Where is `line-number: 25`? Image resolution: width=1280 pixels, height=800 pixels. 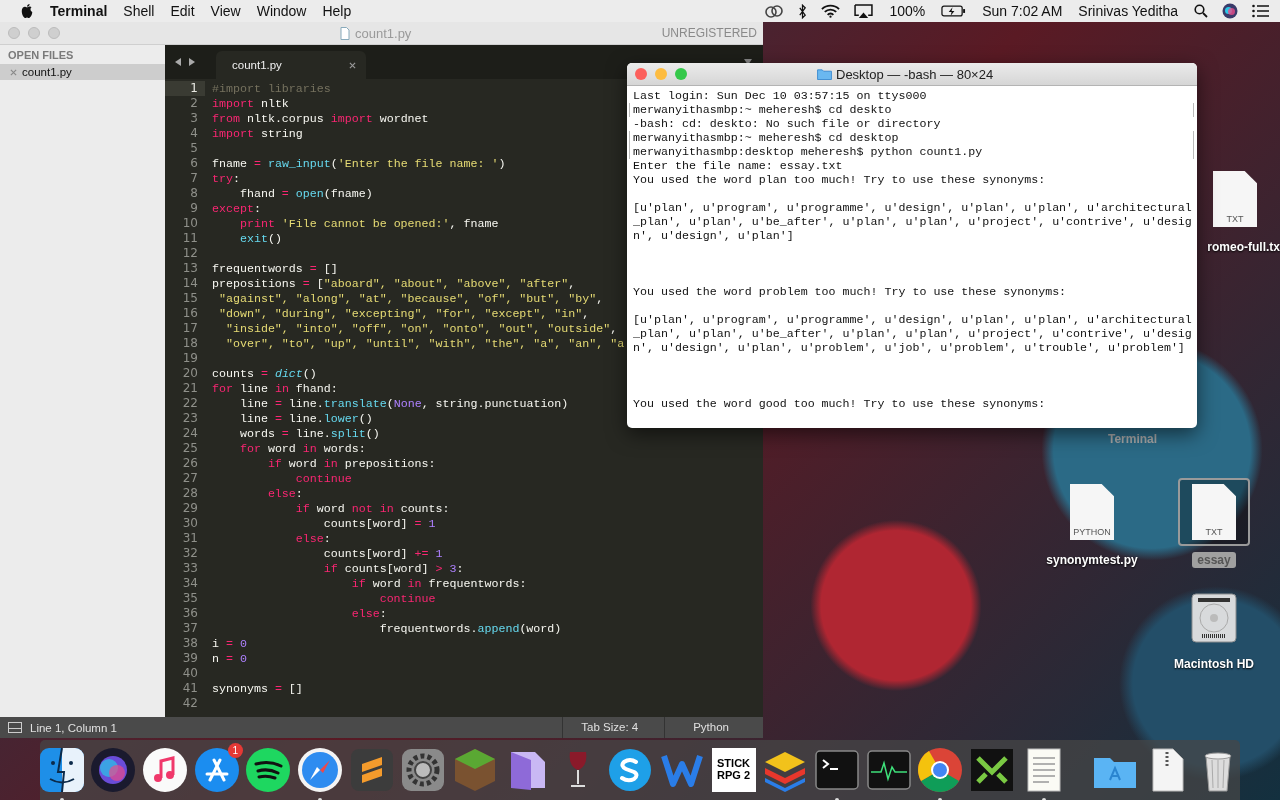 line-number: 25 is located at coordinates (190, 448).